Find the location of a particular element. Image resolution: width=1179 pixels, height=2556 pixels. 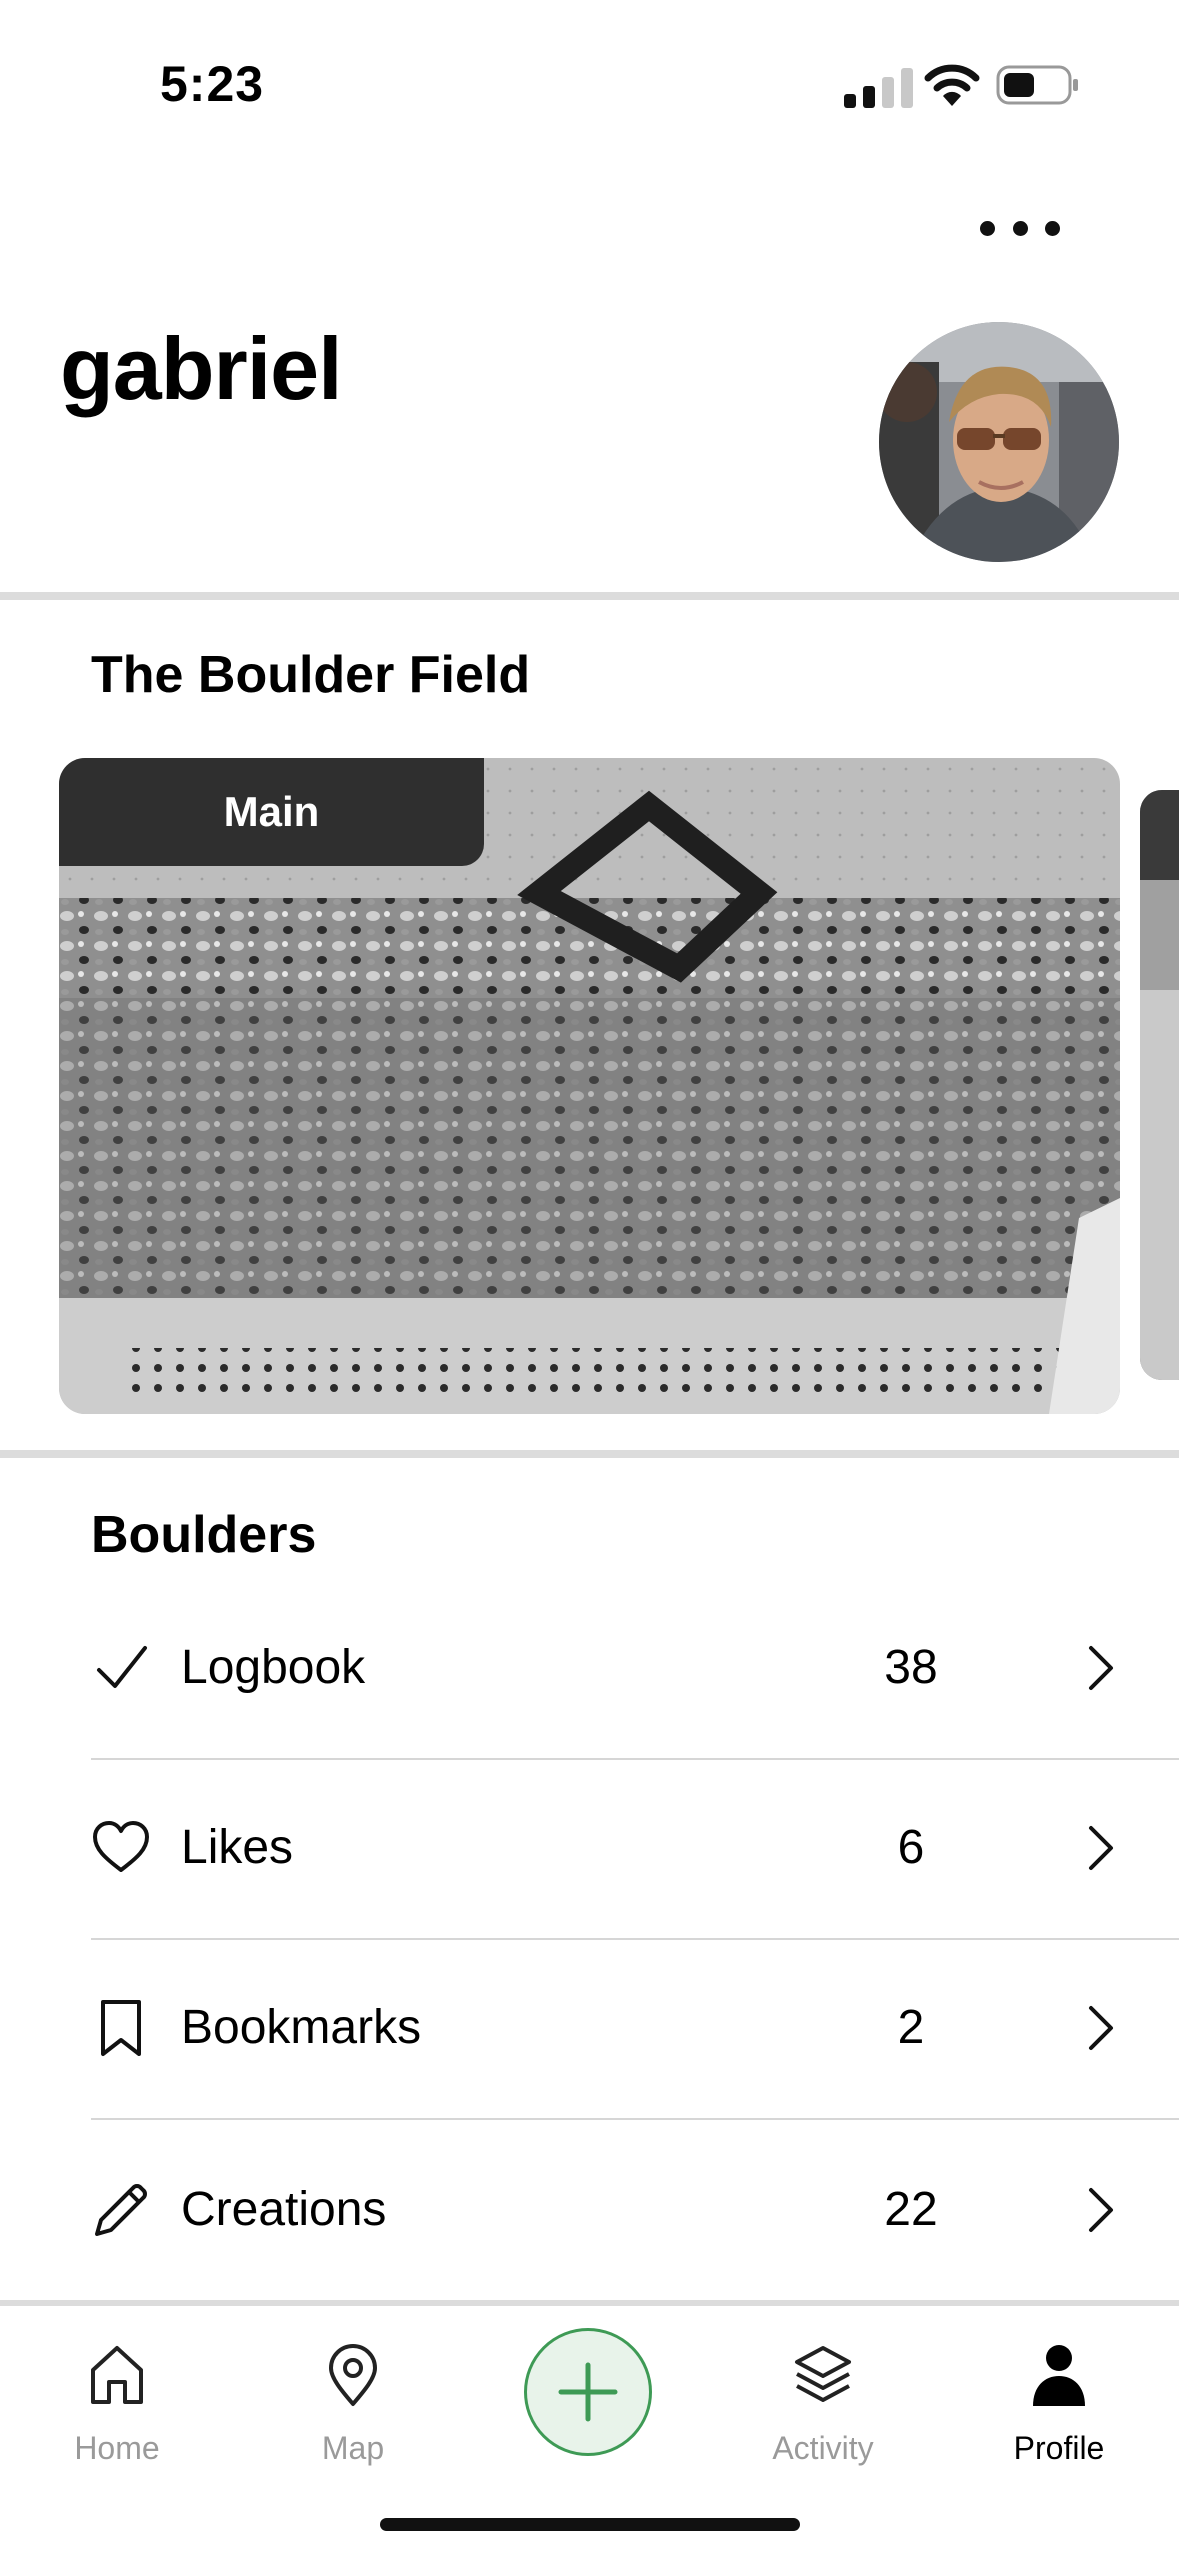

tab-activity: Activity is located at coordinates (823, 2405).